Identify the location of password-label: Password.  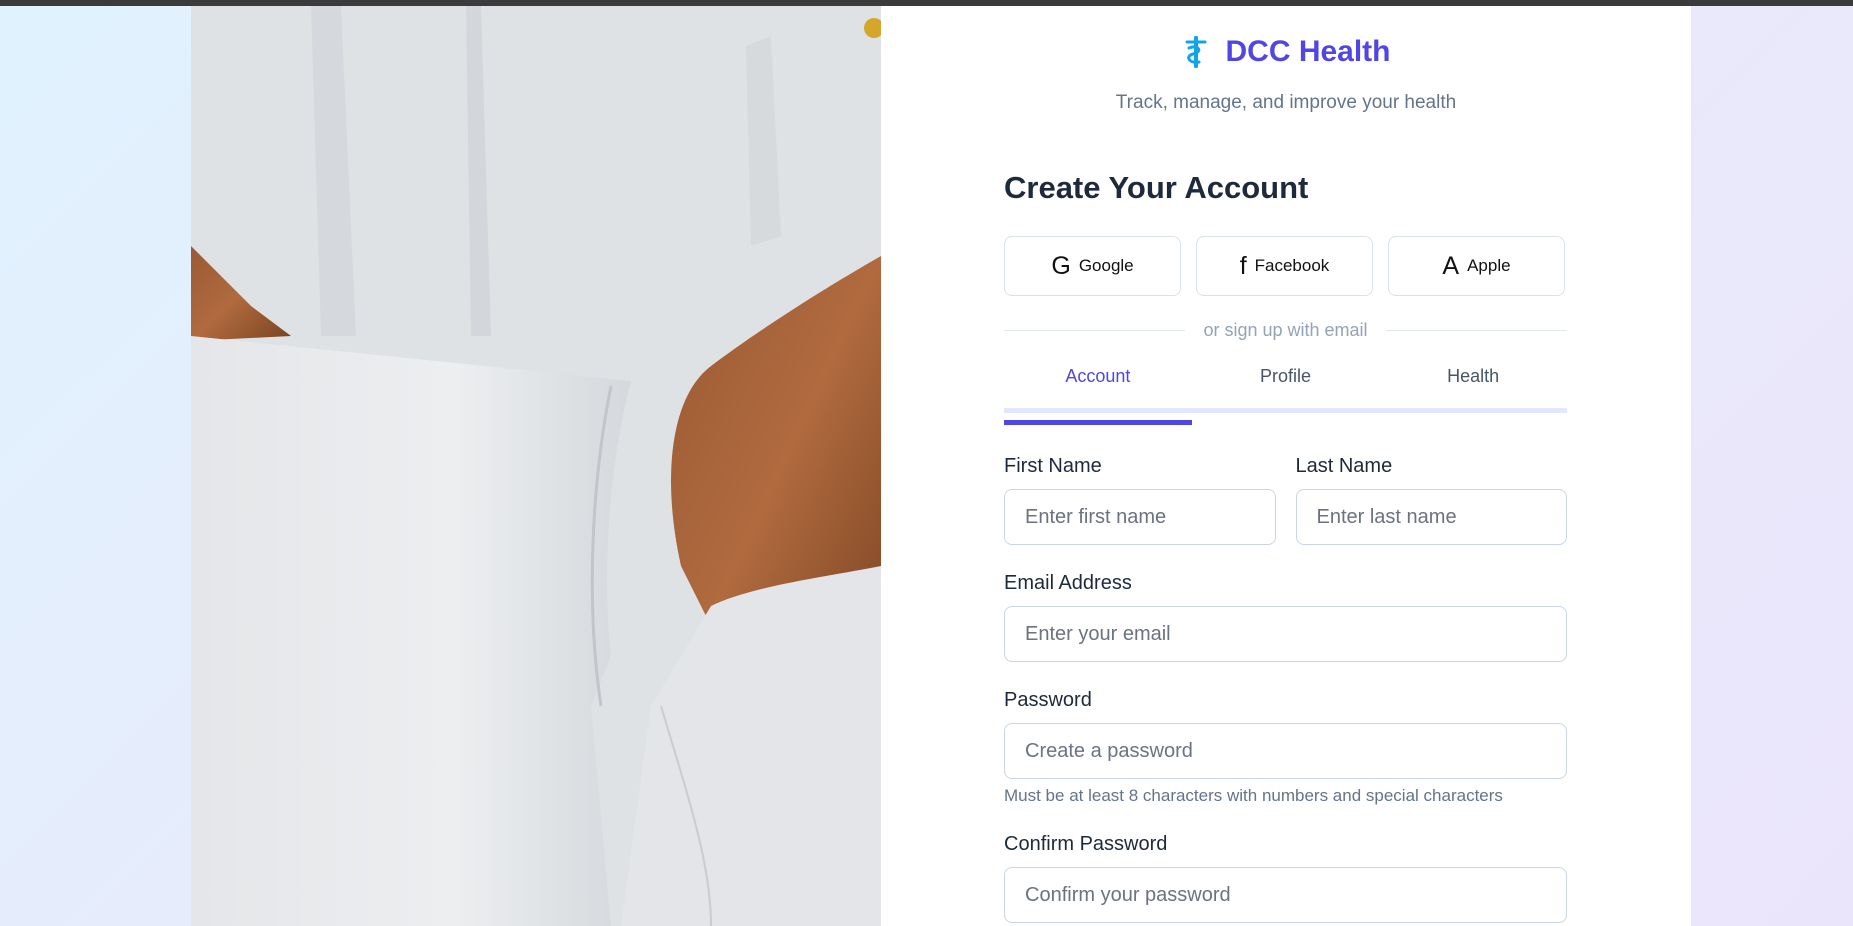
(1048, 700).